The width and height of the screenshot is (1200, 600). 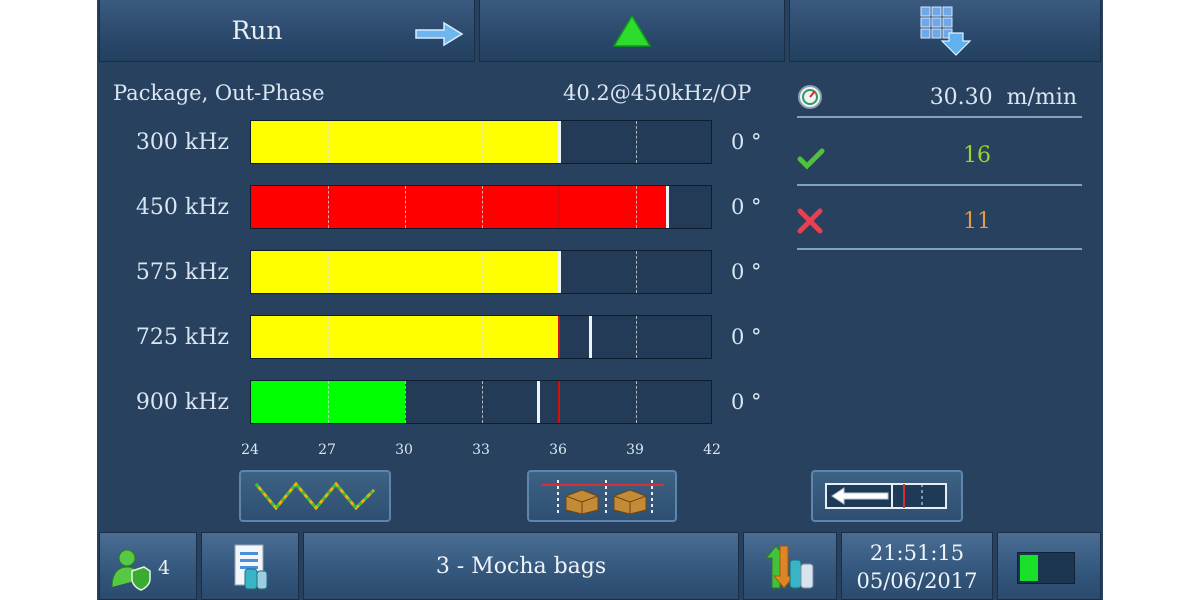 I want to click on channel-frequency: 575 kHz, so click(x=182, y=272).